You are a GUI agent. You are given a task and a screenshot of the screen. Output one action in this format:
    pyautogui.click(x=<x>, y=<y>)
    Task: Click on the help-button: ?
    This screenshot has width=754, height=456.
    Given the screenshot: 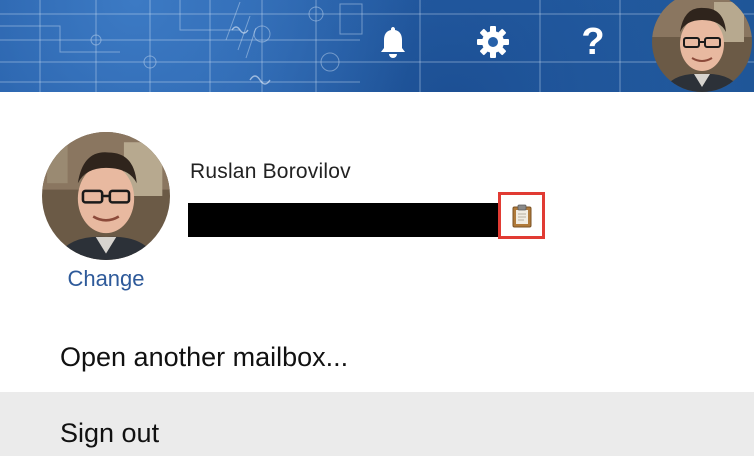 What is the action you would take?
    pyautogui.click(x=593, y=42)
    